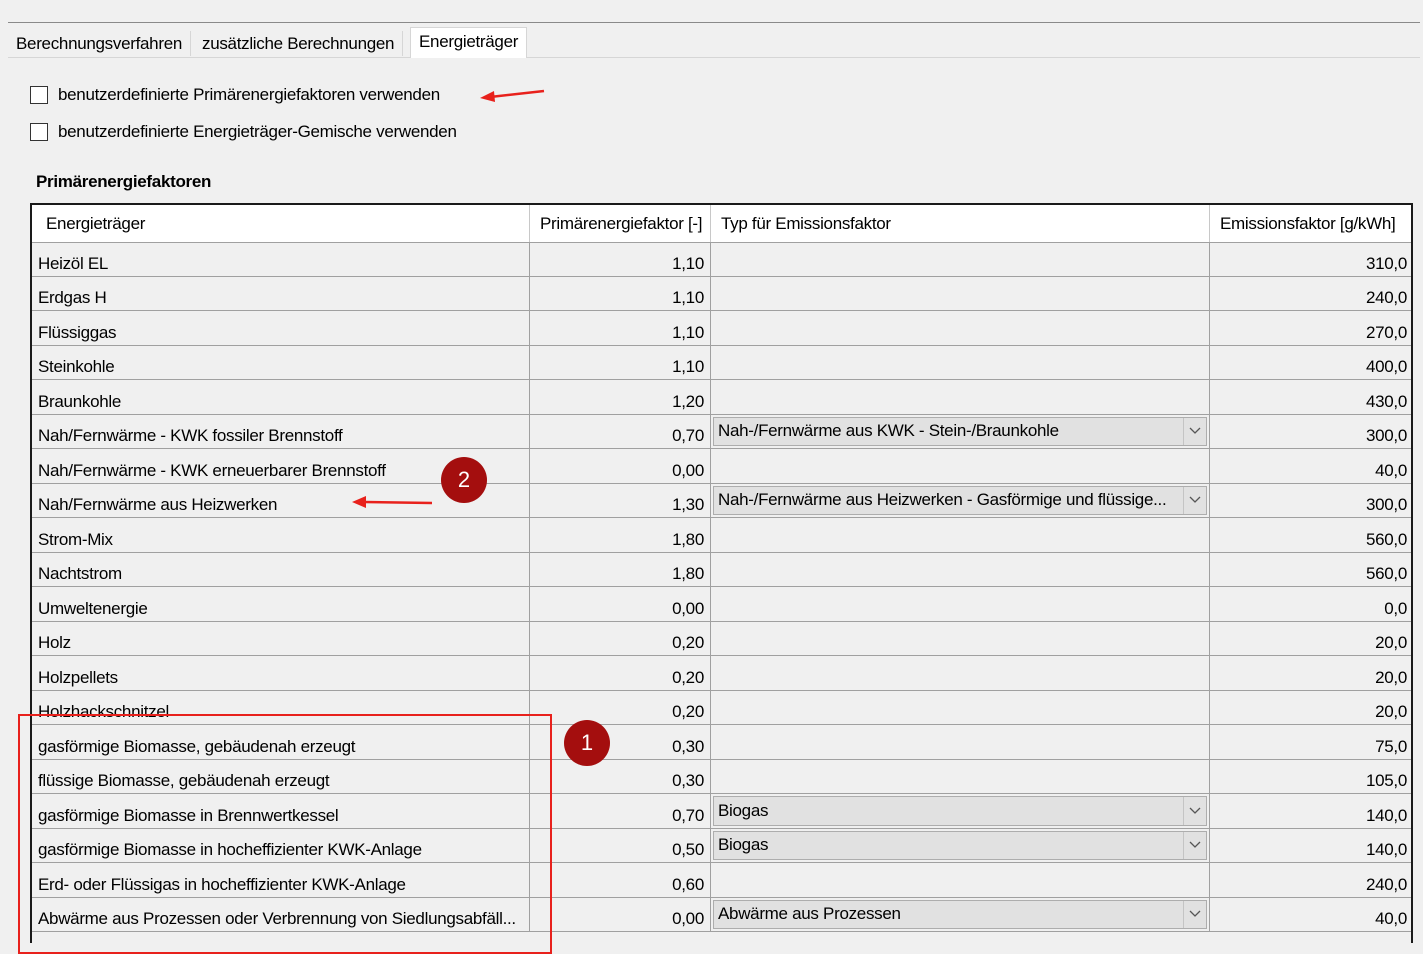  I want to click on cell-energietraeger: Flüssiggas, so click(281, 328).